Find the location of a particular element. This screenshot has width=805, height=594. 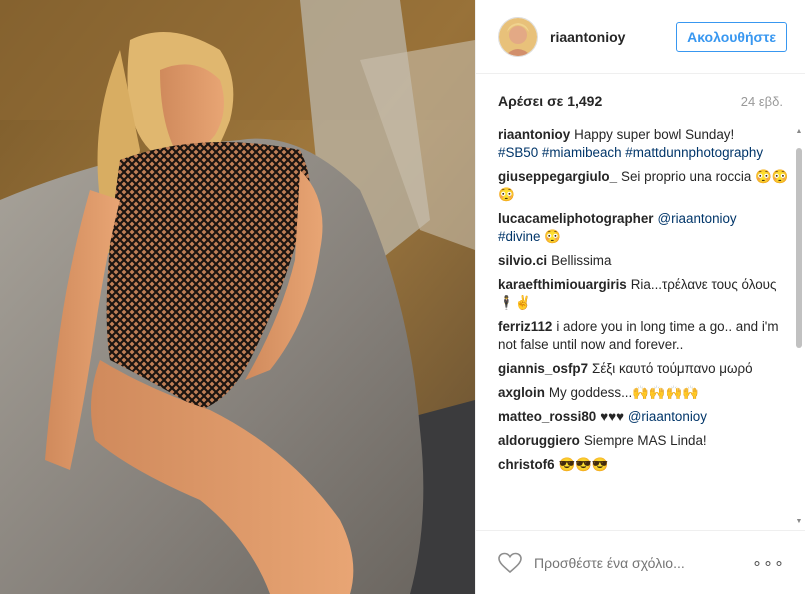

comment-username: ferriz112 is located at coordinates (525, 326).